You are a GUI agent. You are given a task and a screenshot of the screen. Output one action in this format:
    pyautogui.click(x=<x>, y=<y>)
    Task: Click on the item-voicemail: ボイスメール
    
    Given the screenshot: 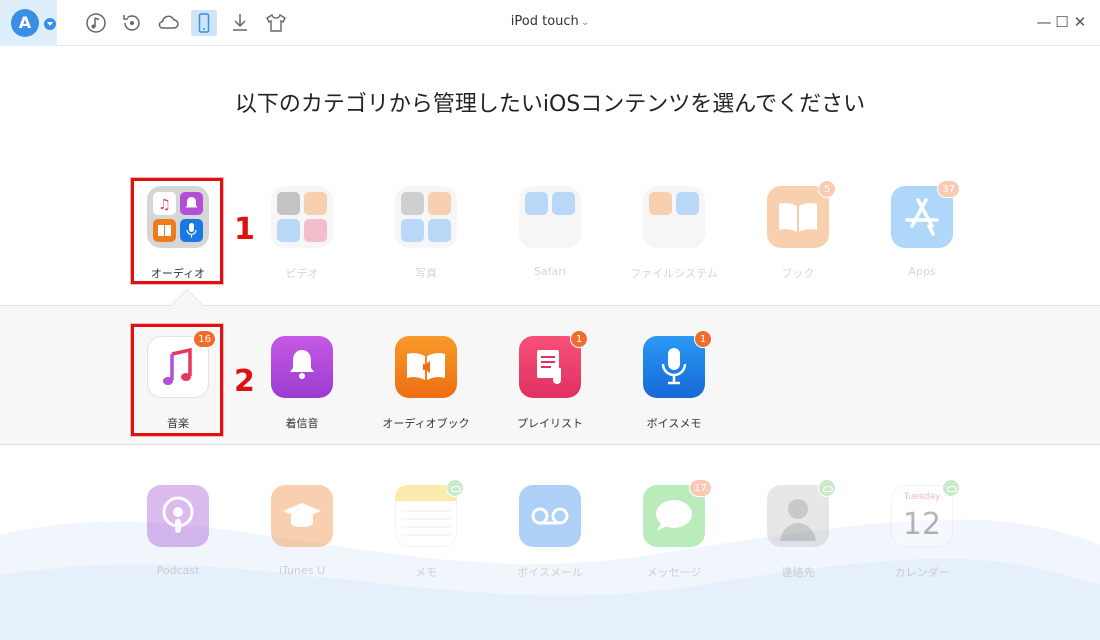 What is the action you would take?
    pyautogui.click(x=550, y=532)
    